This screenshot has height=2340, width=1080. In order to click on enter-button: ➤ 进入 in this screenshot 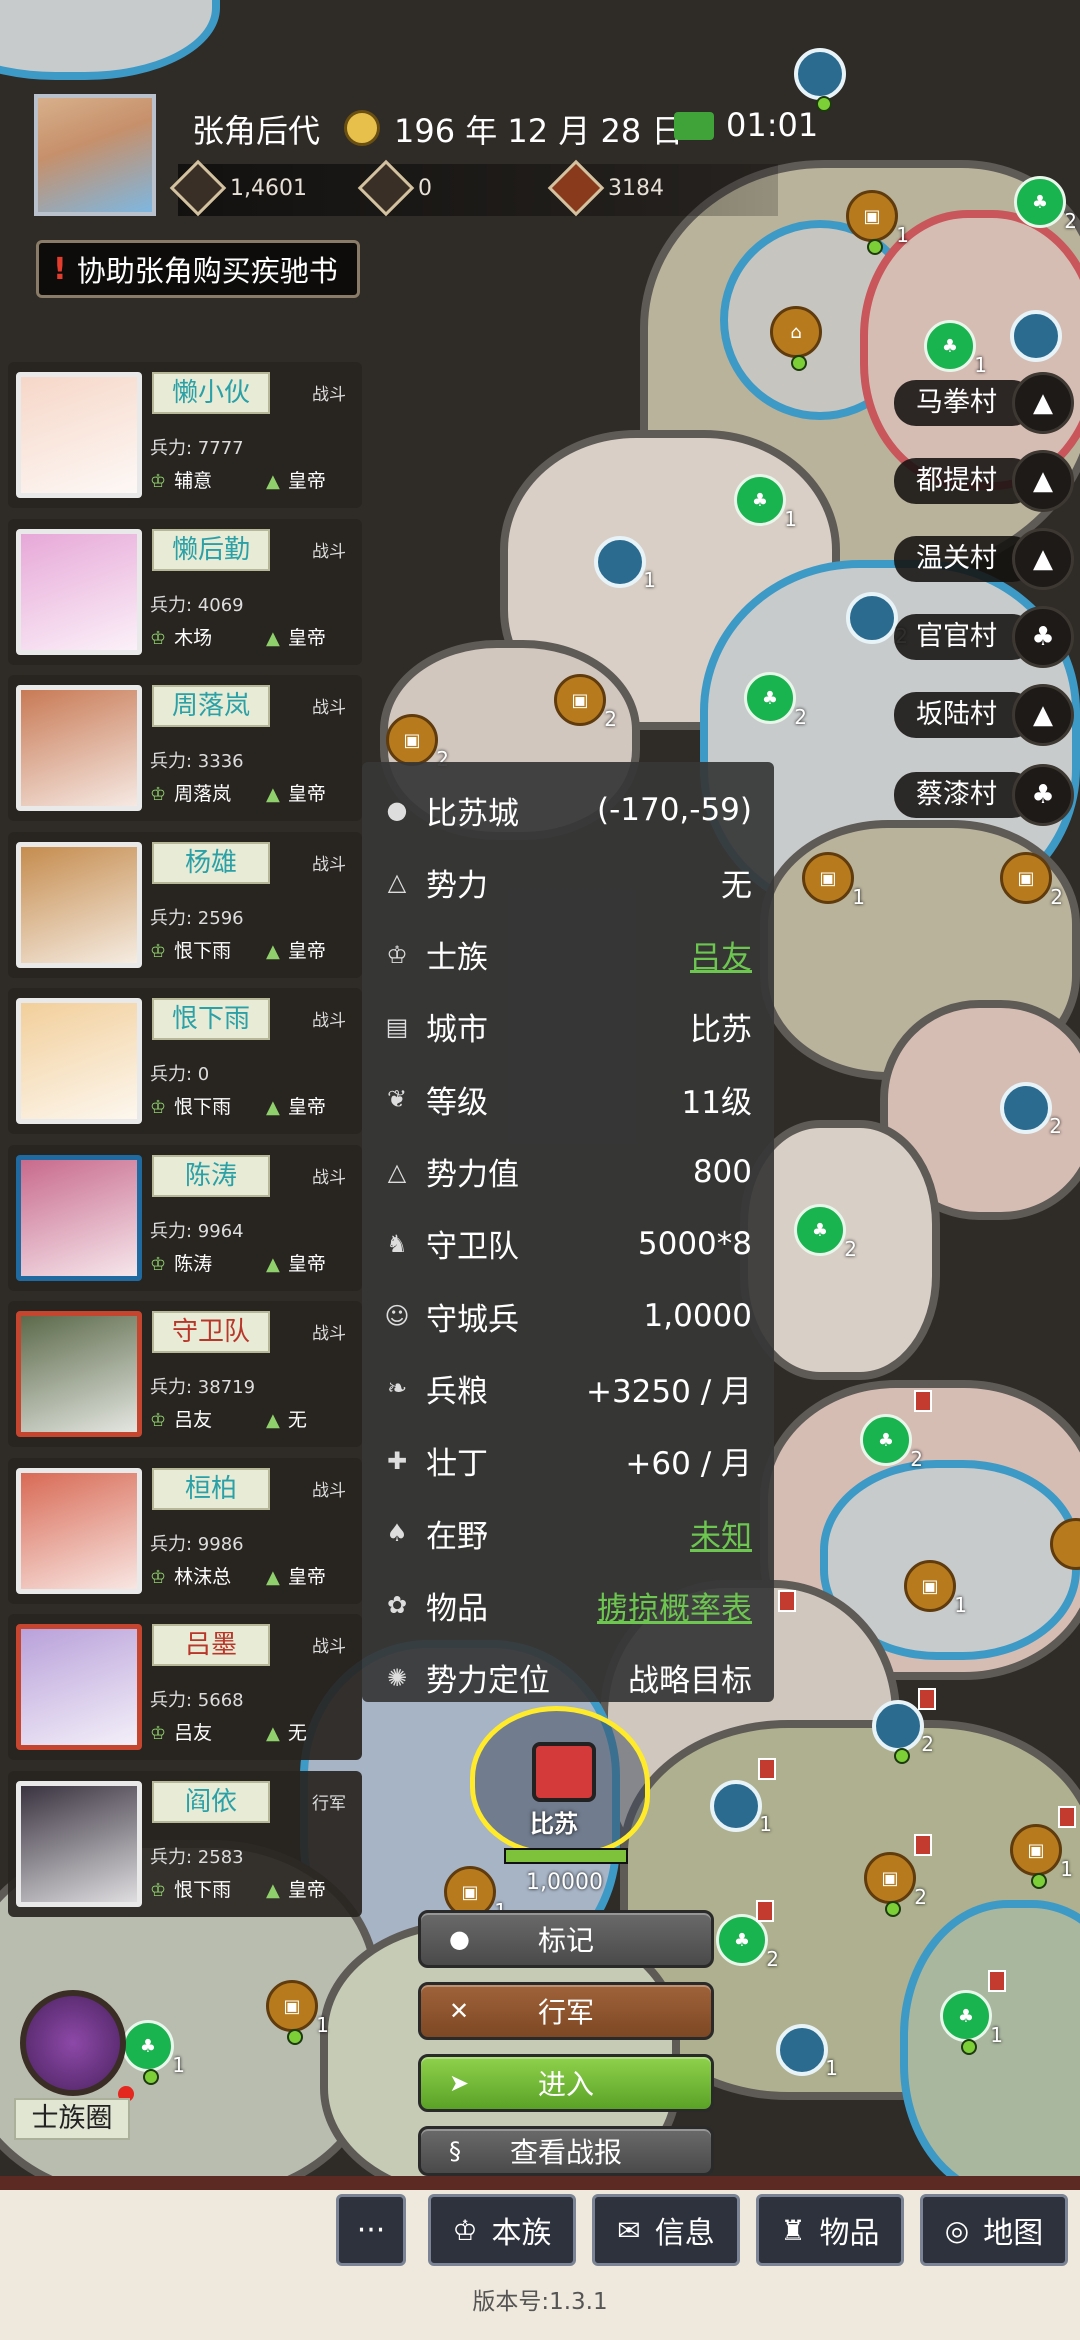, I will do `click(566, 2083)`.